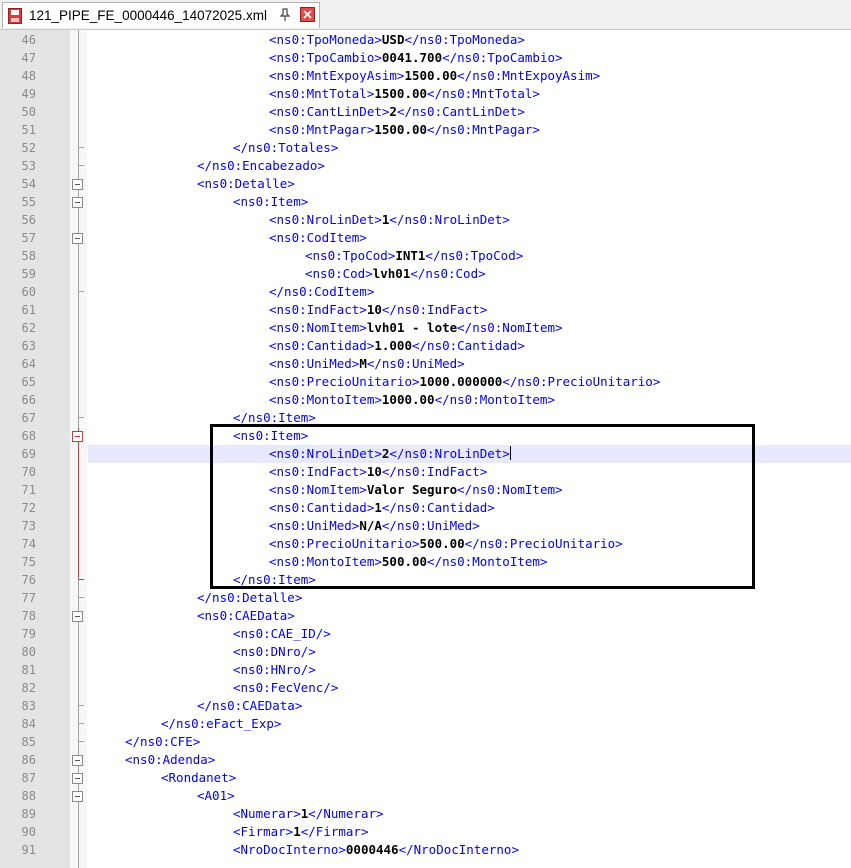 Image resolution: width=851 pixels, height=868 pixels. I want to click on xml-open-tag: <ns0:Item>, so click(271, 435).